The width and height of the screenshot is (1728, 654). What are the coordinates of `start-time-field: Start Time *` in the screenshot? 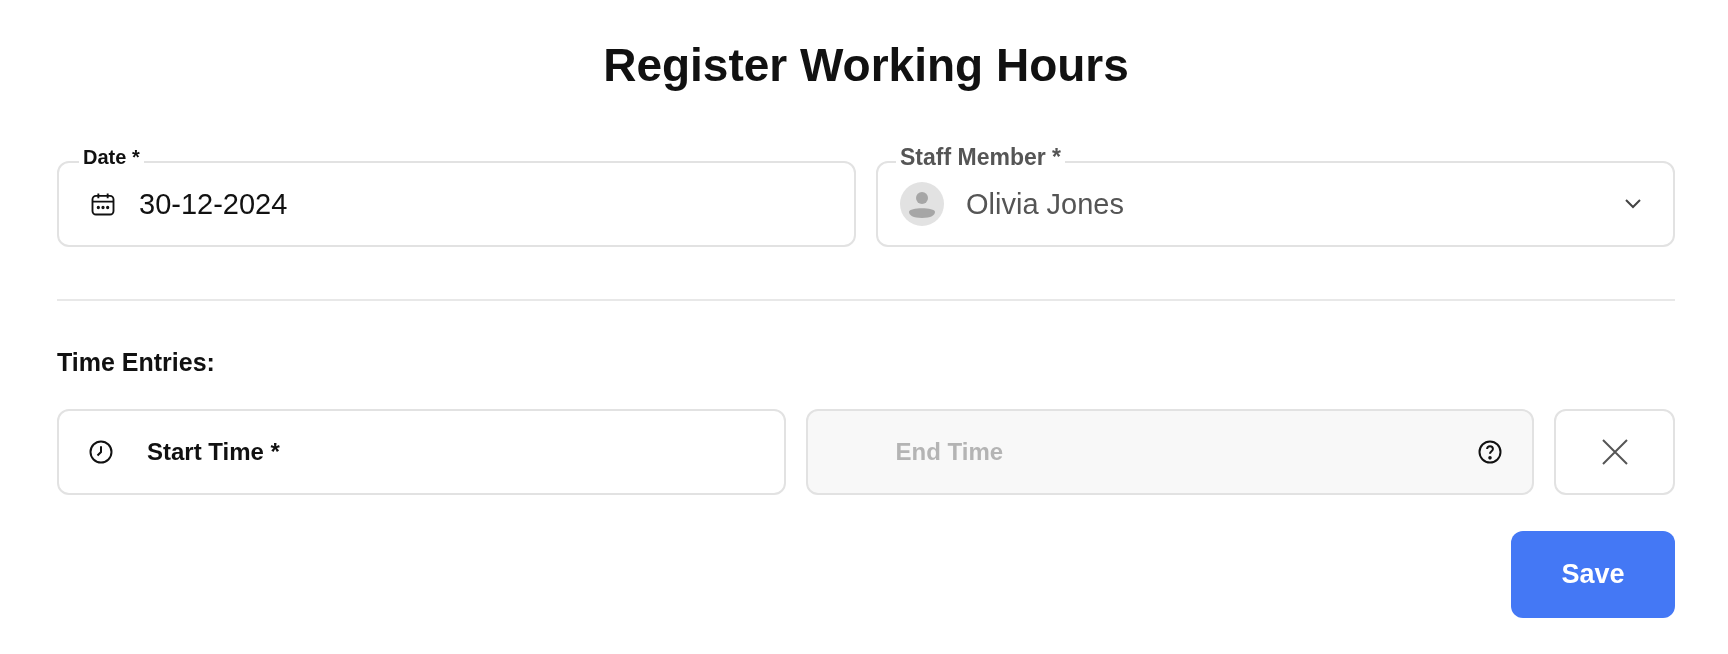 It's located at (421, 452).